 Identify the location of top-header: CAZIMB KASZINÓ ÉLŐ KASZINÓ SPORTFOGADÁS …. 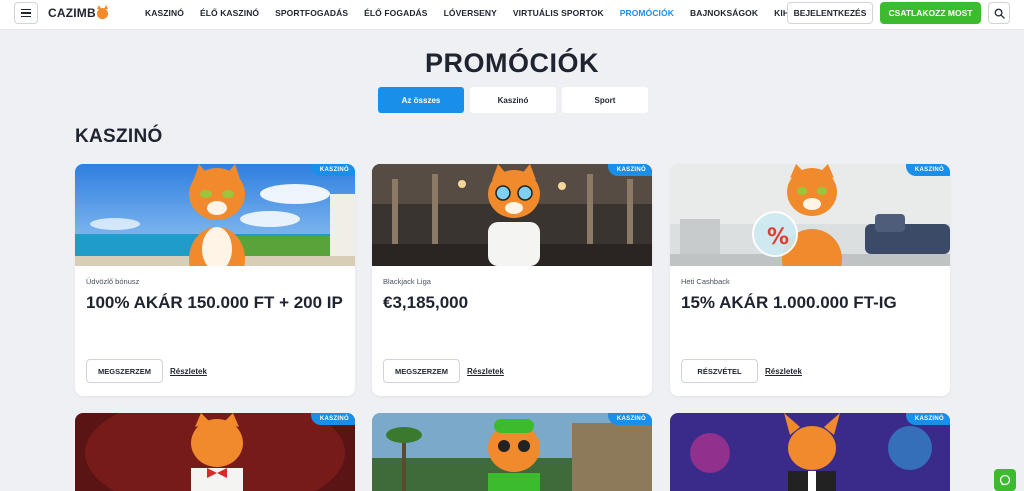
(512, 15).